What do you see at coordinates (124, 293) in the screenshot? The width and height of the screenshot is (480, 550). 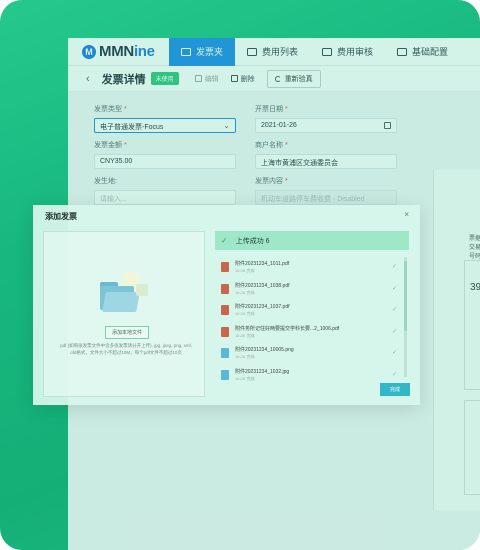 I see `folder-illustration-icon` at bounding box center [124, 293].